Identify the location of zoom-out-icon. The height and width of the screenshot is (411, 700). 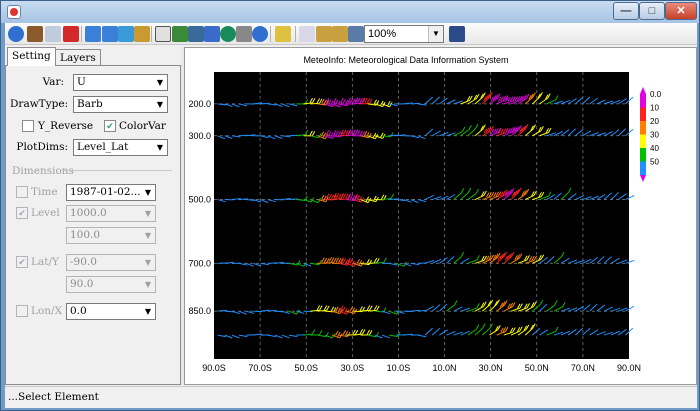
(196, 34).